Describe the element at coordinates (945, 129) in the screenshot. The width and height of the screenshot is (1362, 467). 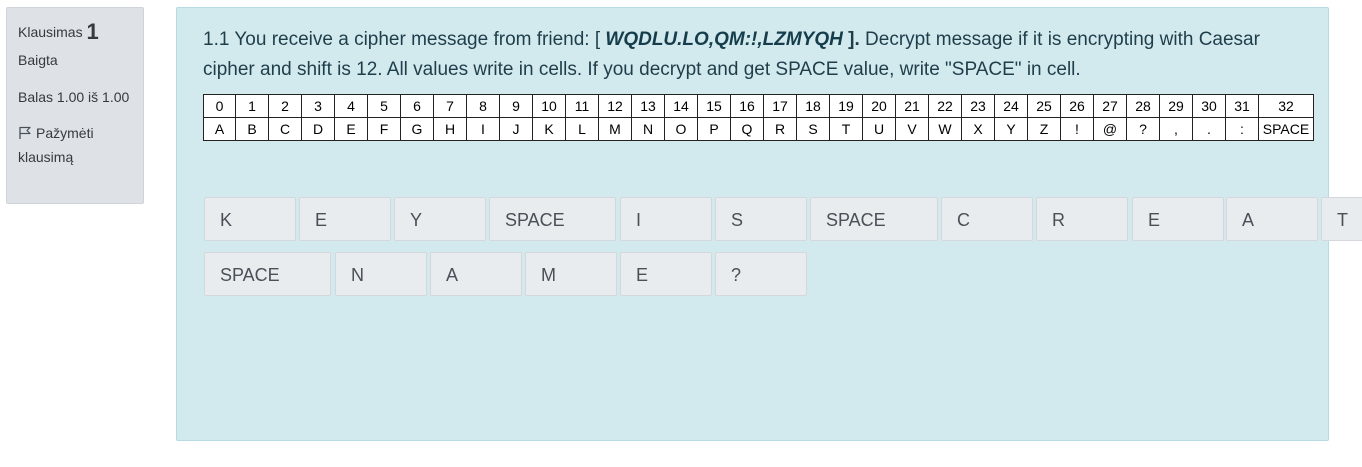
I see `cipher-symbol-cell: W` at that location.